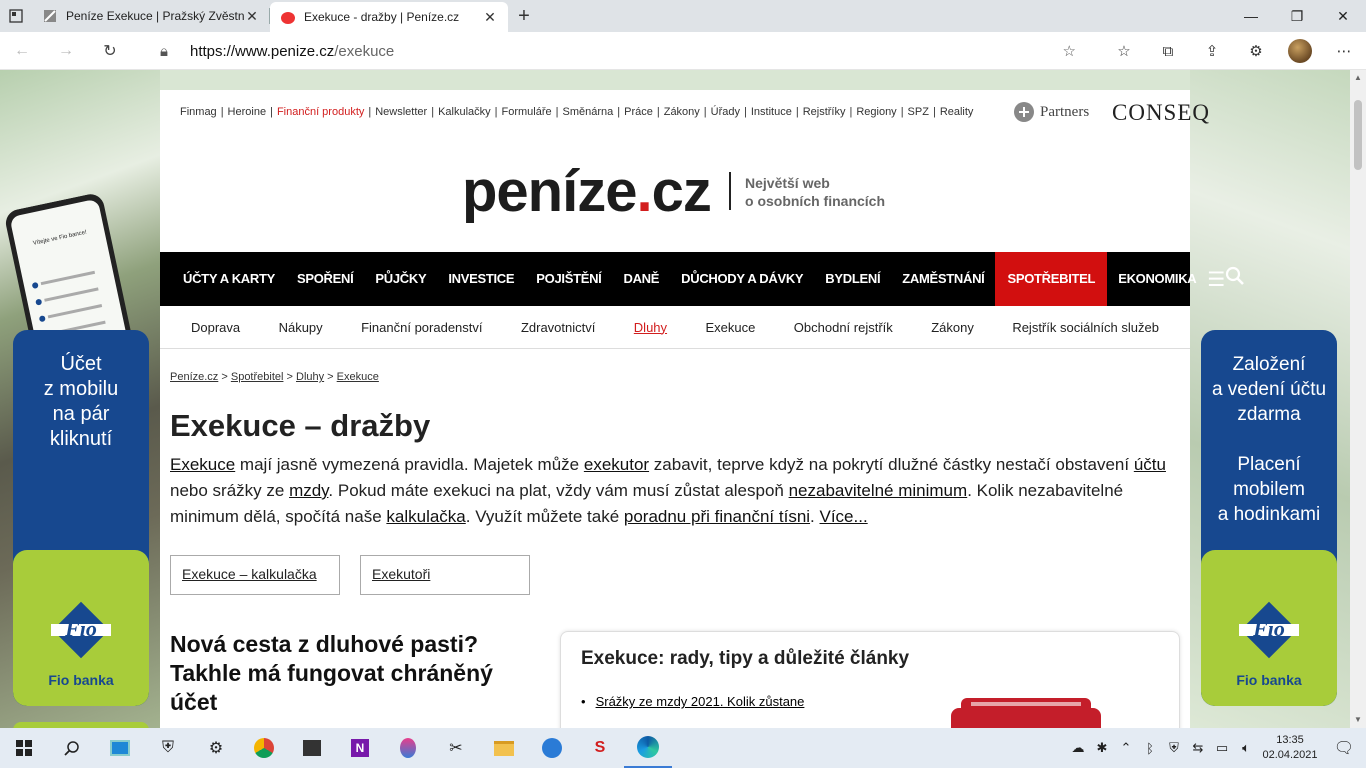 Image resolution: width=1366 pixels, height=768 pixels. Describe the element at coordinates (360, 748) in the screenshot. I see `onenote-icon: N` at that location.